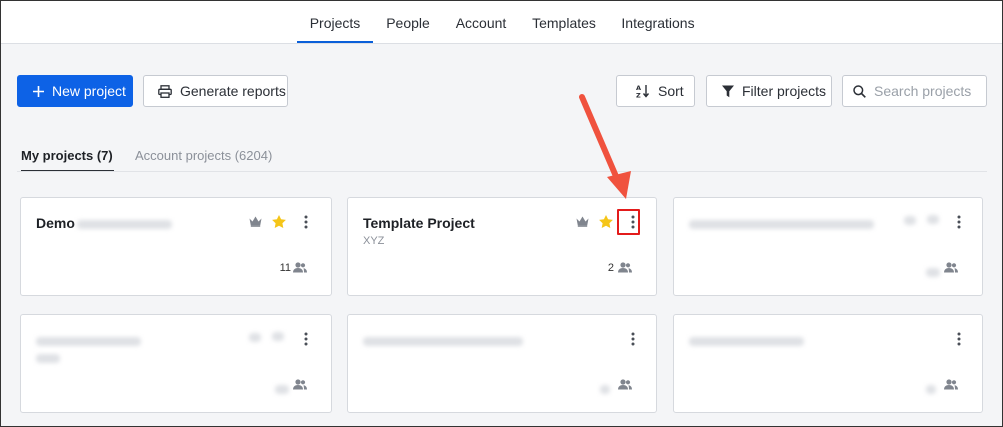 Image resolution: width=1003 pixels, height=427 pixels. I want to click on project-subtitle: XYZ, so click(374, 241).